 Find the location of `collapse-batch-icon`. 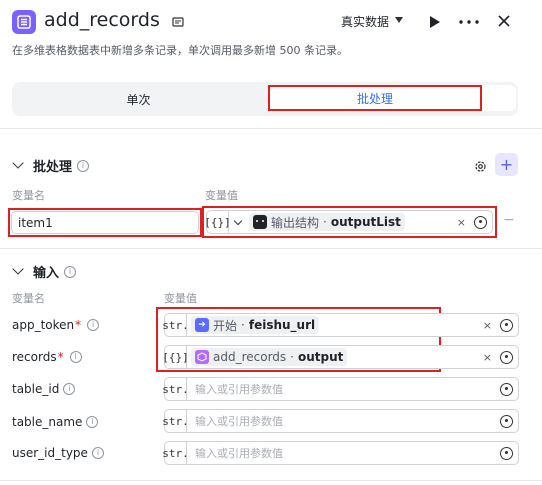

collapse-batch-icon is located at coordinates (18, 163).